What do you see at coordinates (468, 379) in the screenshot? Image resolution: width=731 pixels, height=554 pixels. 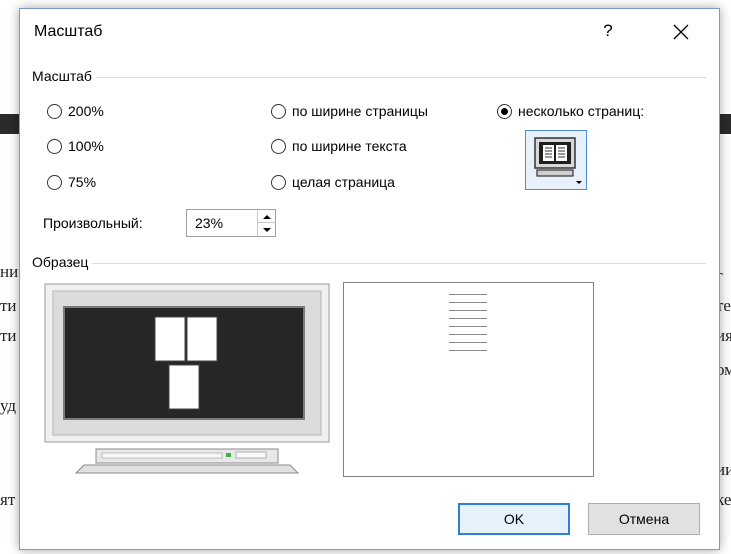 I see `preview-page` at bounding box center [468, 379].